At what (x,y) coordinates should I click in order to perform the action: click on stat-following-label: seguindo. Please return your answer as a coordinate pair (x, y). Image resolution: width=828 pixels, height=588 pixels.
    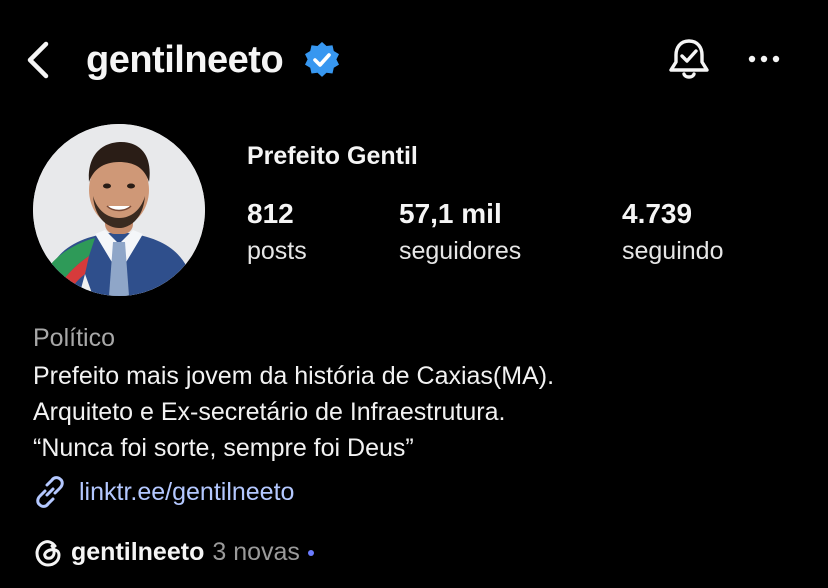
    Looking at the image, I should click on (673, 251).